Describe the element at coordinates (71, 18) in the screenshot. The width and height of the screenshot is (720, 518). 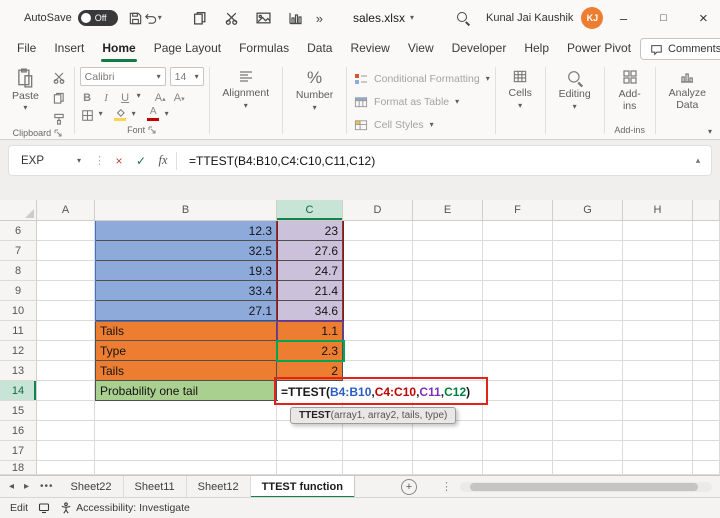
I see `autosave-toggle: AutoSave Off` at that location.